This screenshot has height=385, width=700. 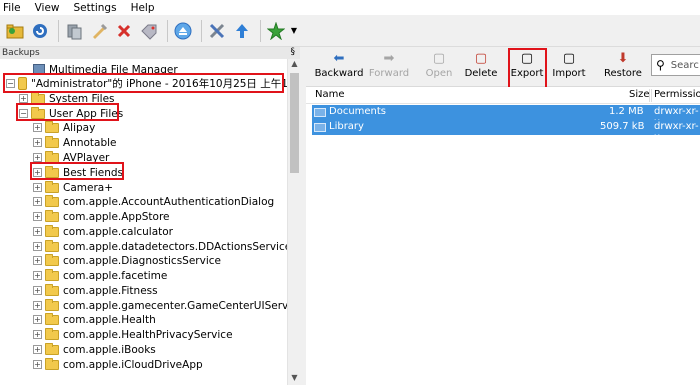 What do you see at coordinates (175, 305) in the screenshot?
I see `tree-item-label: com.apple.gamecenter.GameCenterUIService` at bounding box center [175, 305].